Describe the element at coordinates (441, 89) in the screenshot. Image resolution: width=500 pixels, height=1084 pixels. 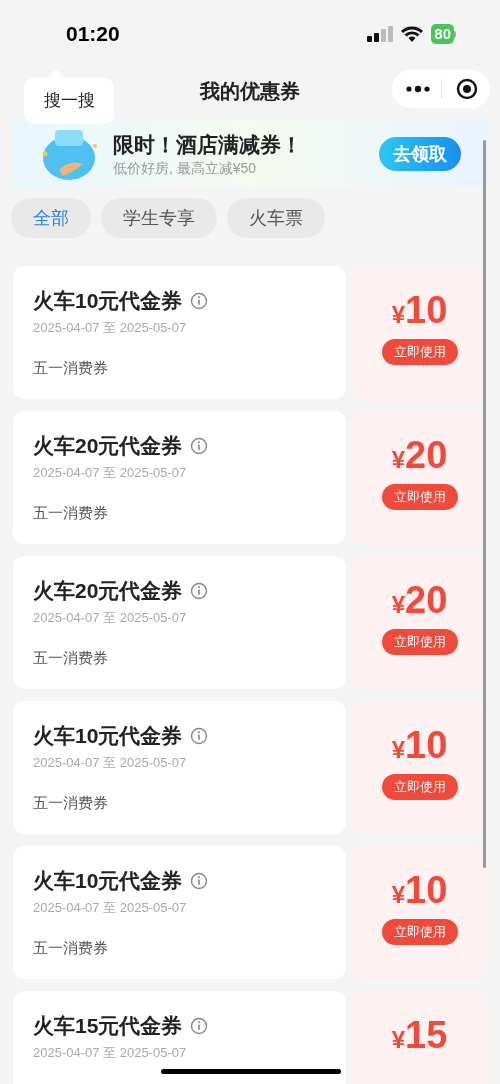
I see `capsule-menu` at that location.